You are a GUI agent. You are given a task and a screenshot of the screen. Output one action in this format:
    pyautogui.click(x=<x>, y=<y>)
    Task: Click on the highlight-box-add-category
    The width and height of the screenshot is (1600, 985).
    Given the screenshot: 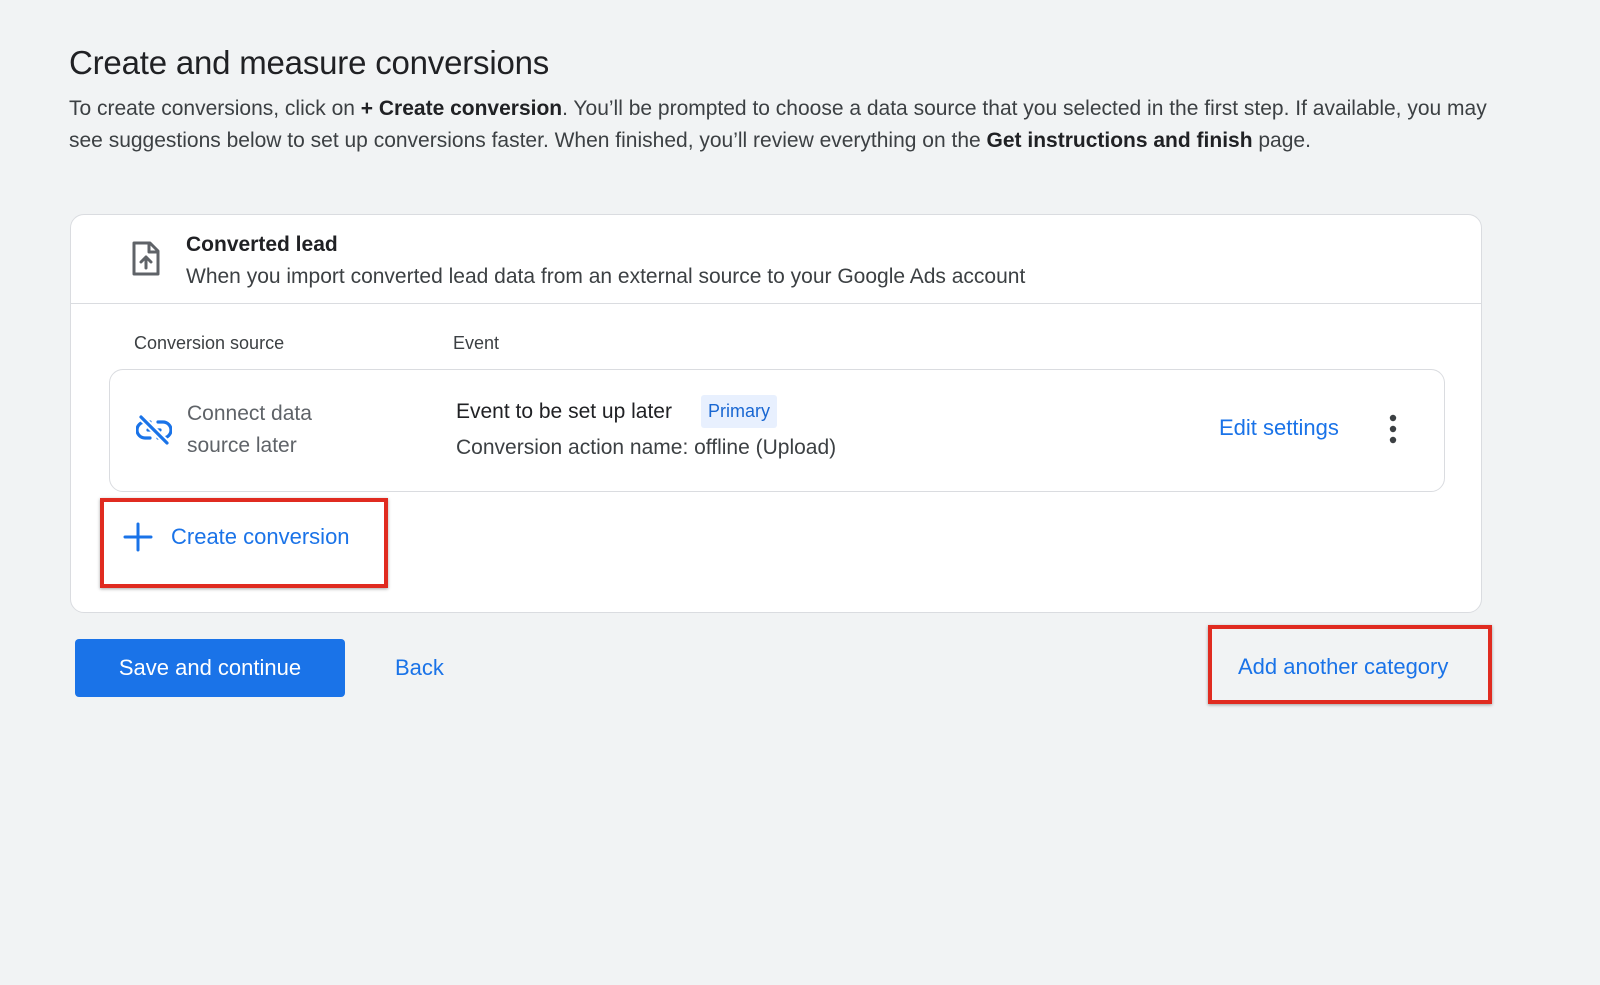 What is the action you would take?
    pyautogui.click(x=1350, y=664)
    